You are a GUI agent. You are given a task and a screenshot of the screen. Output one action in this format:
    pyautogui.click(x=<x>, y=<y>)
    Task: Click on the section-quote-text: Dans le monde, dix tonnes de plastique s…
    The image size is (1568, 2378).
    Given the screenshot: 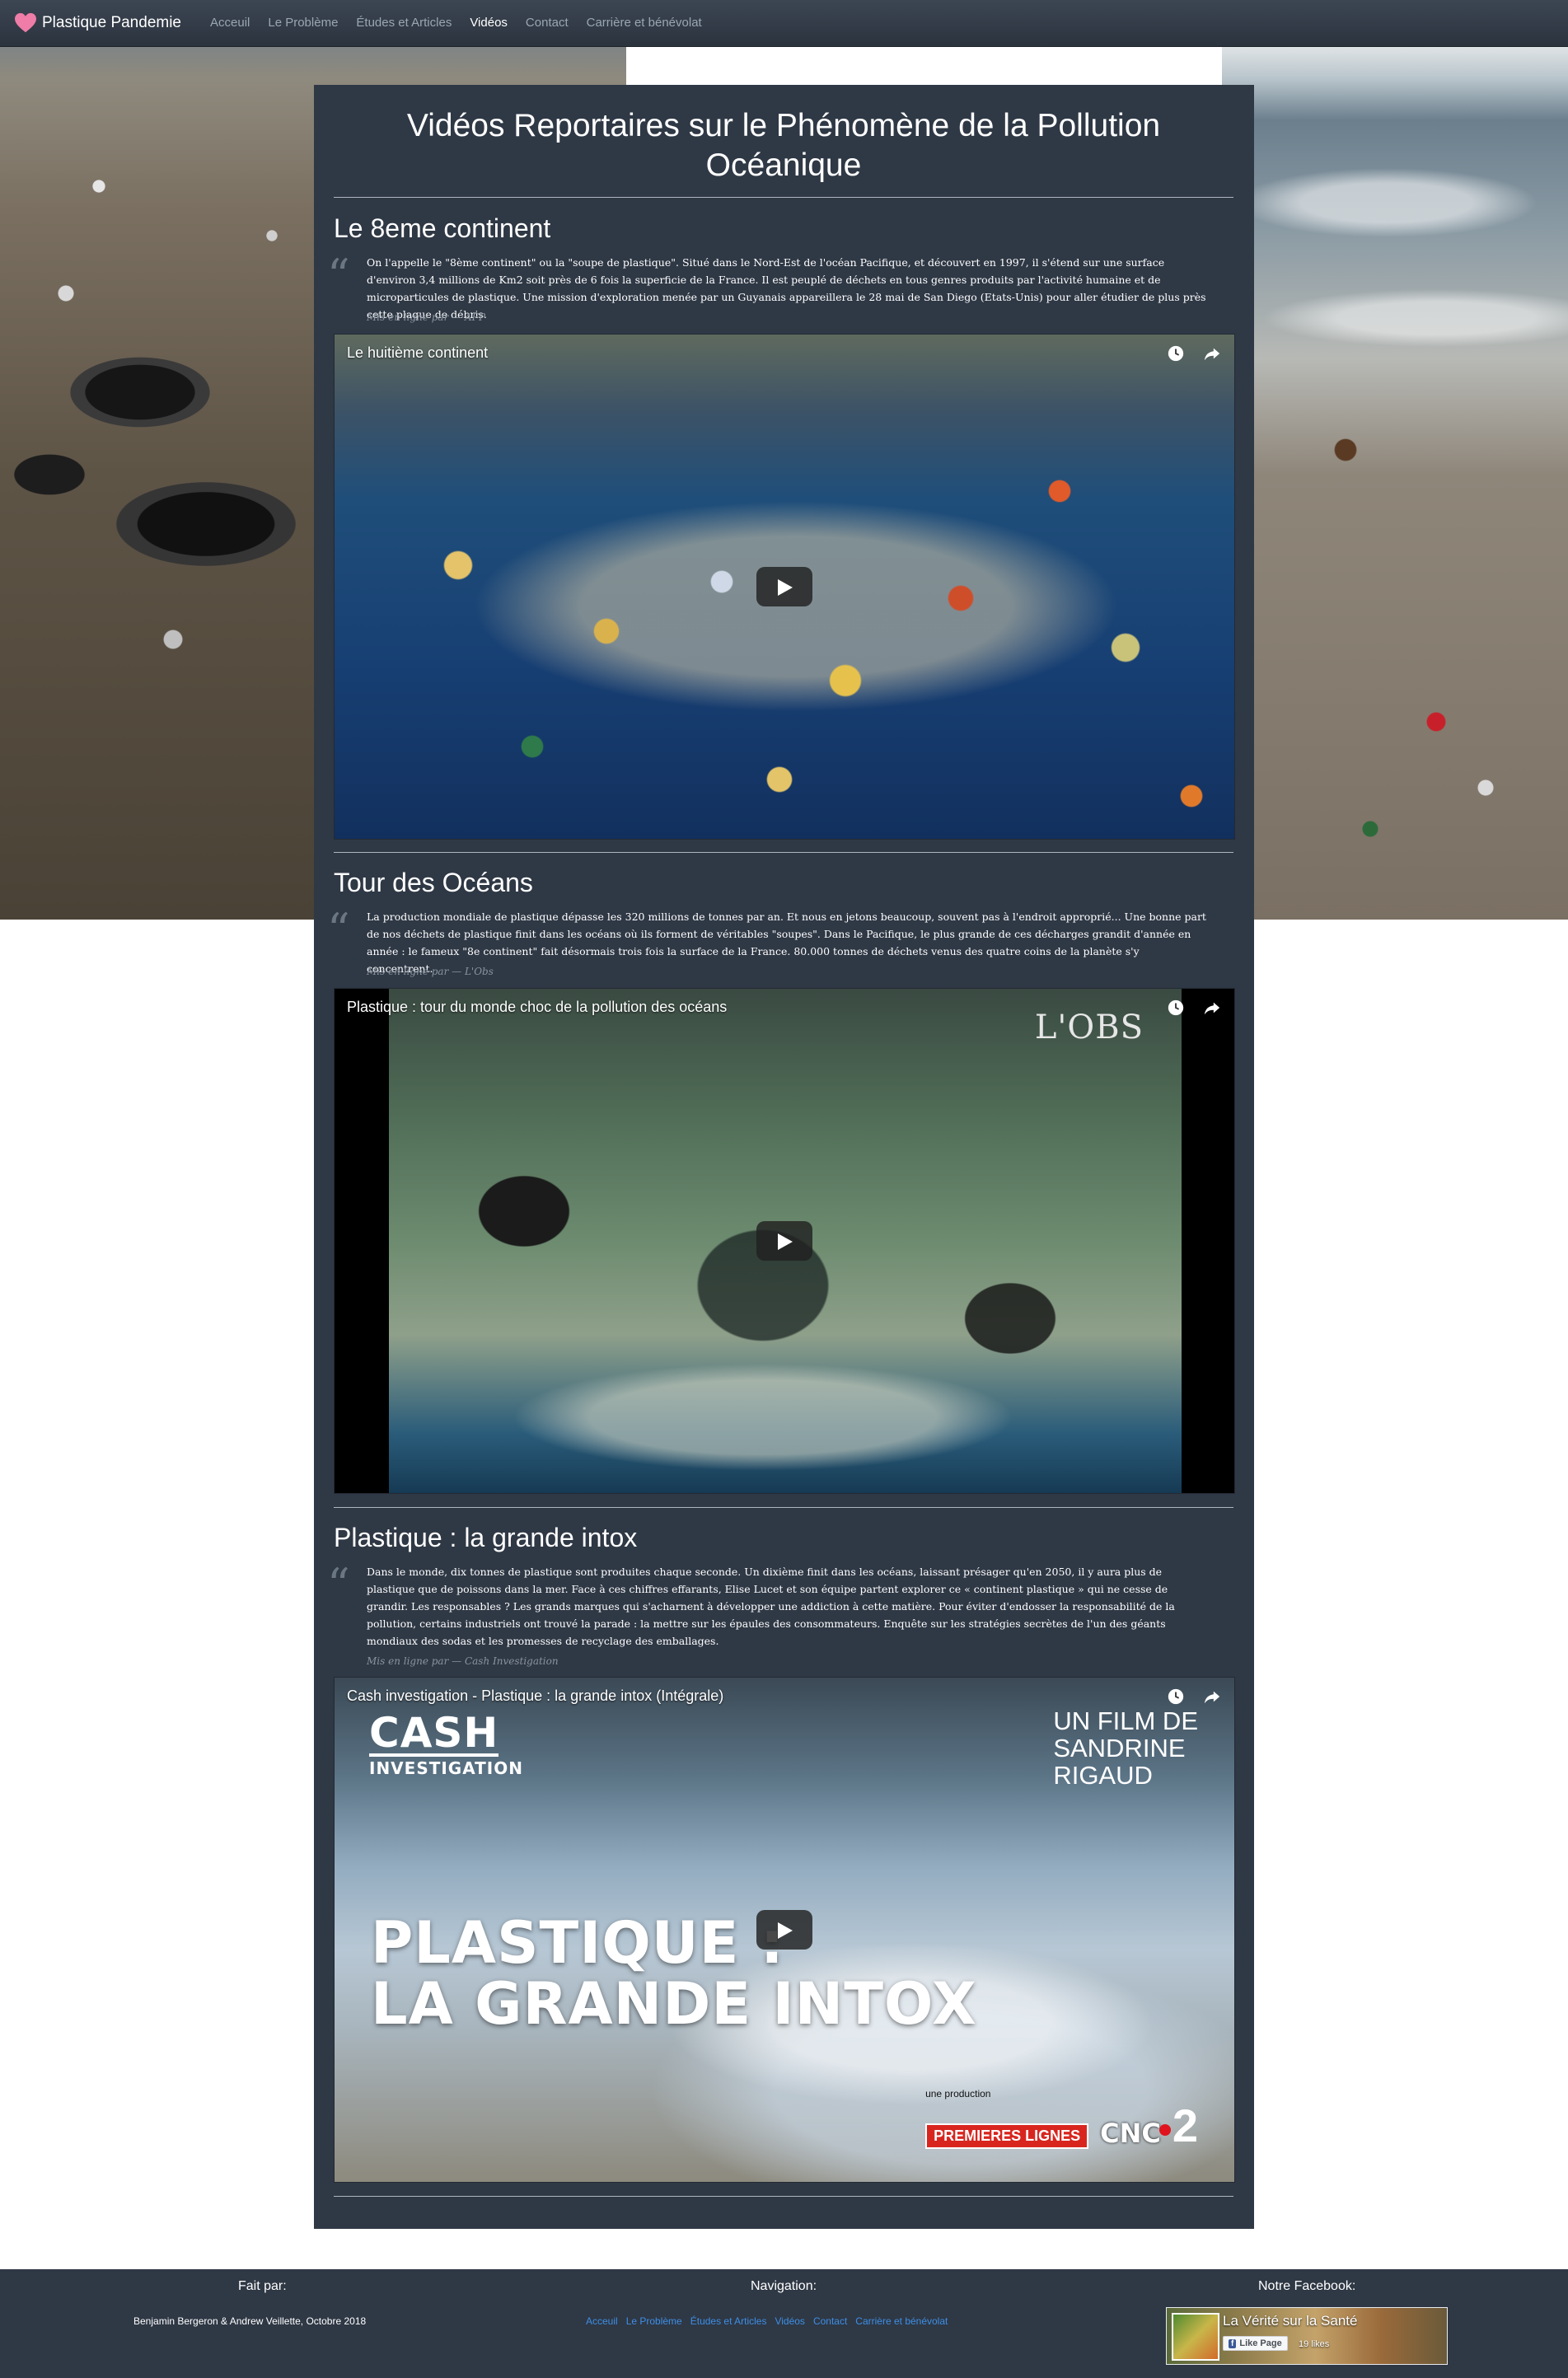 What is the action you would take?
    pyautogui.click(x=771, y=1606)
    